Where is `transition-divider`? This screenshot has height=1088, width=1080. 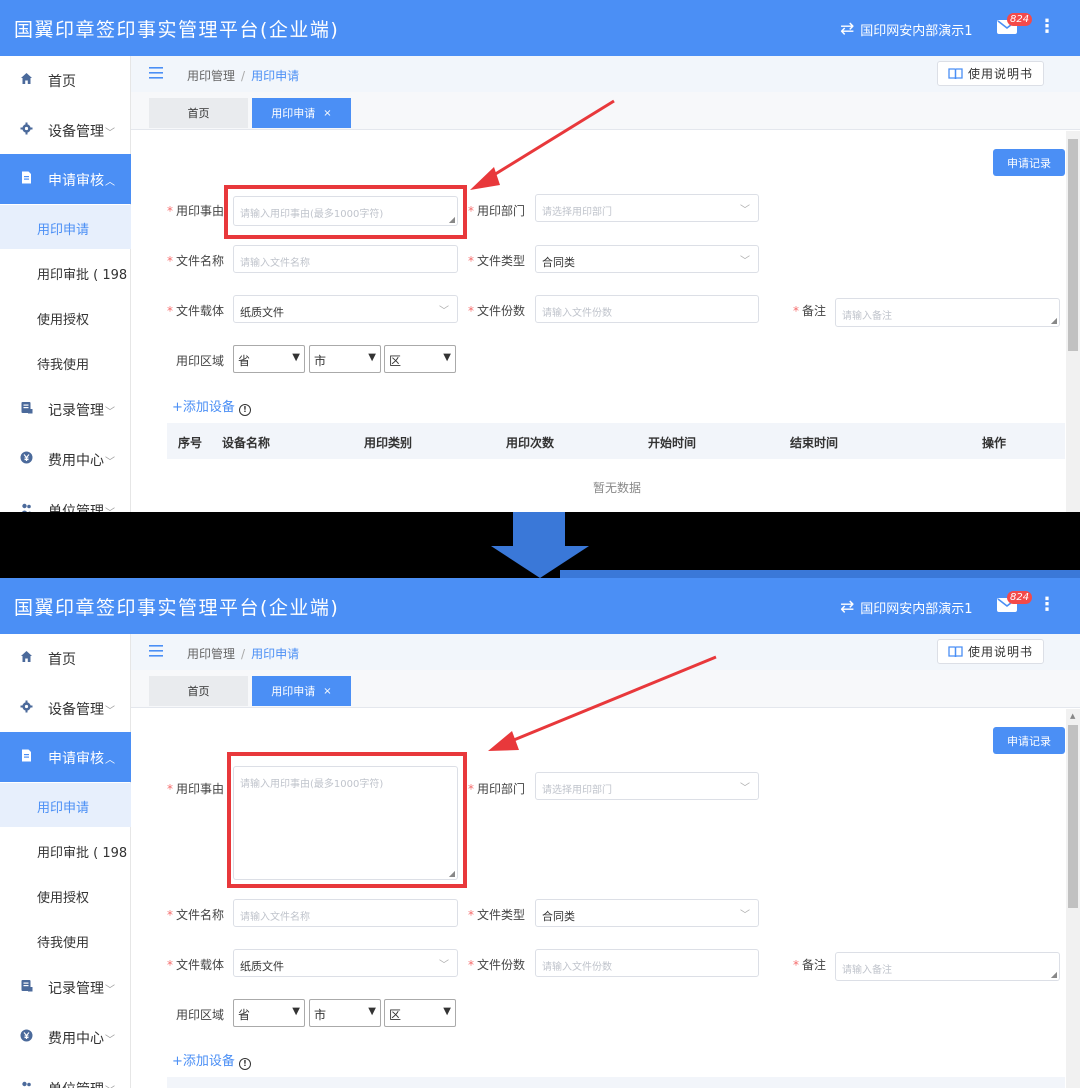 transition-divider is located at coordinates (540, 545).